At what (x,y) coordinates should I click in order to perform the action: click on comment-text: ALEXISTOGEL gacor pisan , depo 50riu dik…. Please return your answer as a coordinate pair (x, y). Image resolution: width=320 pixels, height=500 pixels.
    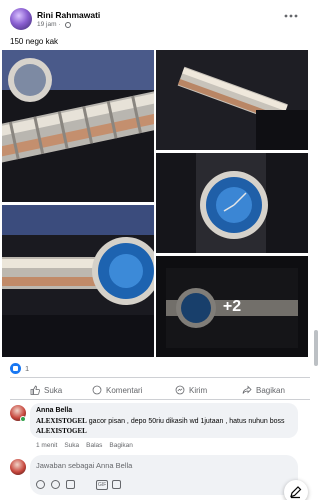
    Looking at the image, I should click on (165, 426).